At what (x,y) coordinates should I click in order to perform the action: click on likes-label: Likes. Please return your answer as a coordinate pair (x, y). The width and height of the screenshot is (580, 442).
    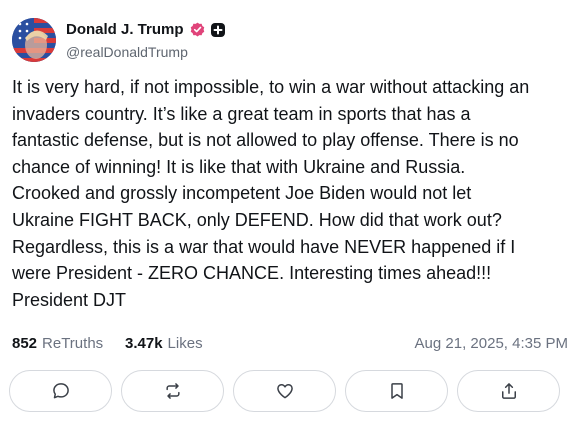
    Looking at the image, I should click on (185, 343).